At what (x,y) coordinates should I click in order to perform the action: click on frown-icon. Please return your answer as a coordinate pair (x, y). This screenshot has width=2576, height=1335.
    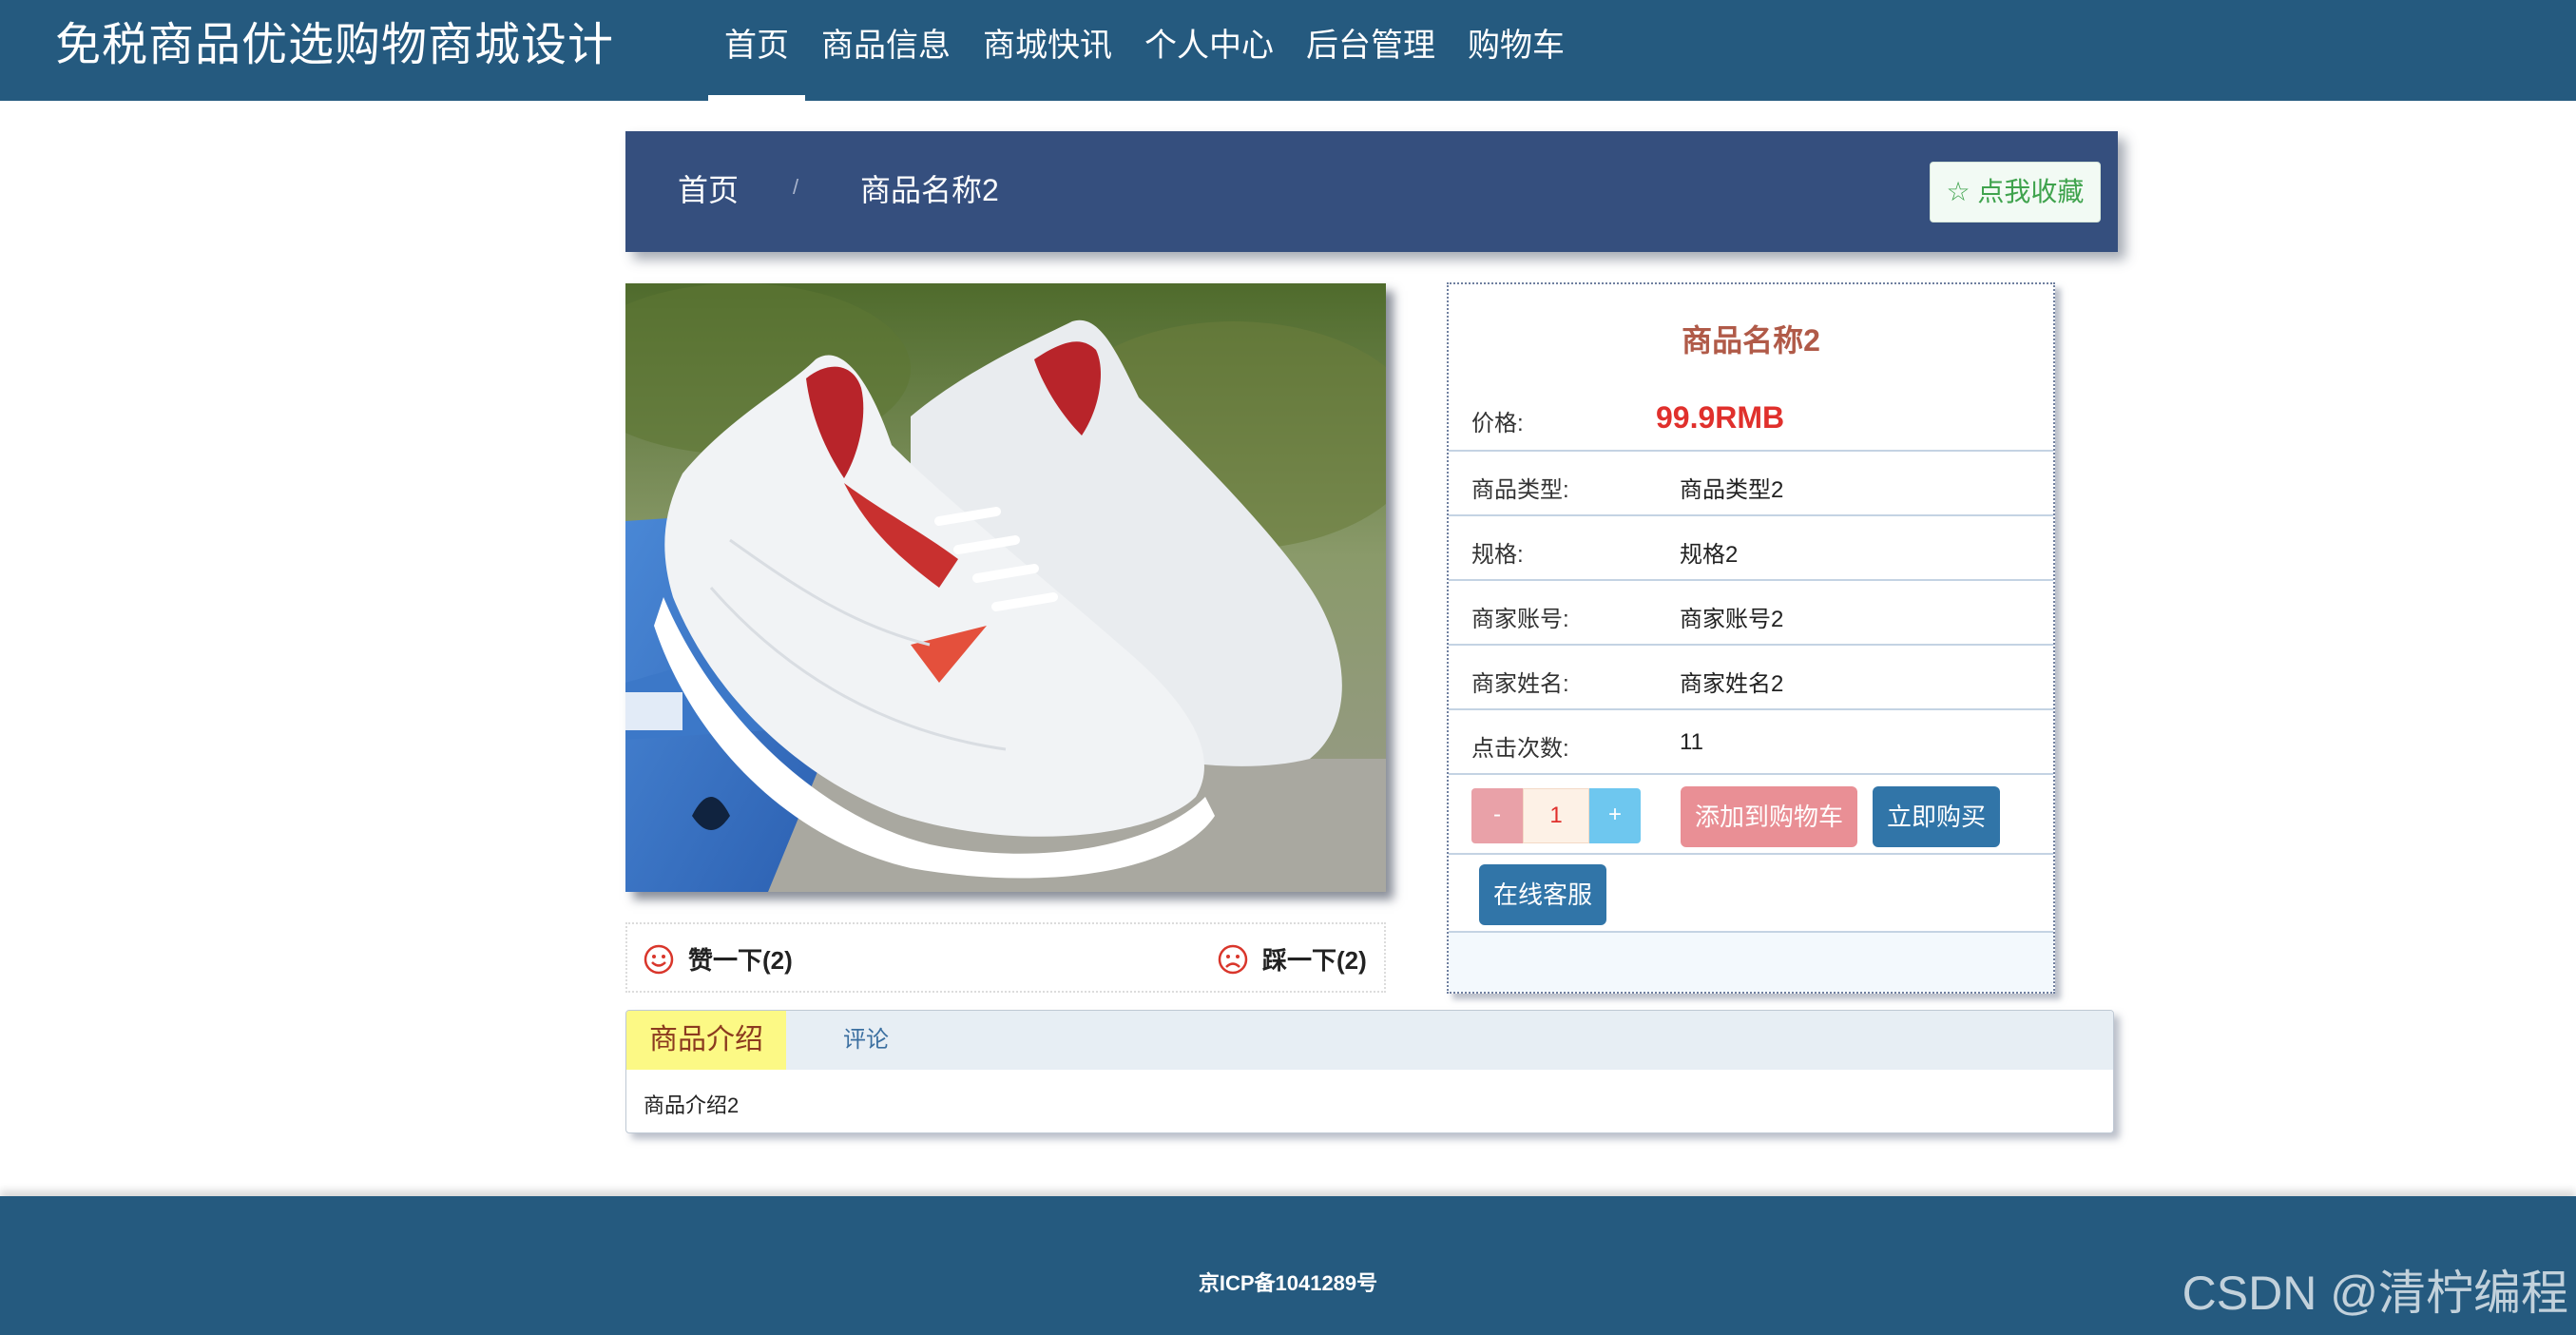
    Looking at the image, I should click on (1233, 959).